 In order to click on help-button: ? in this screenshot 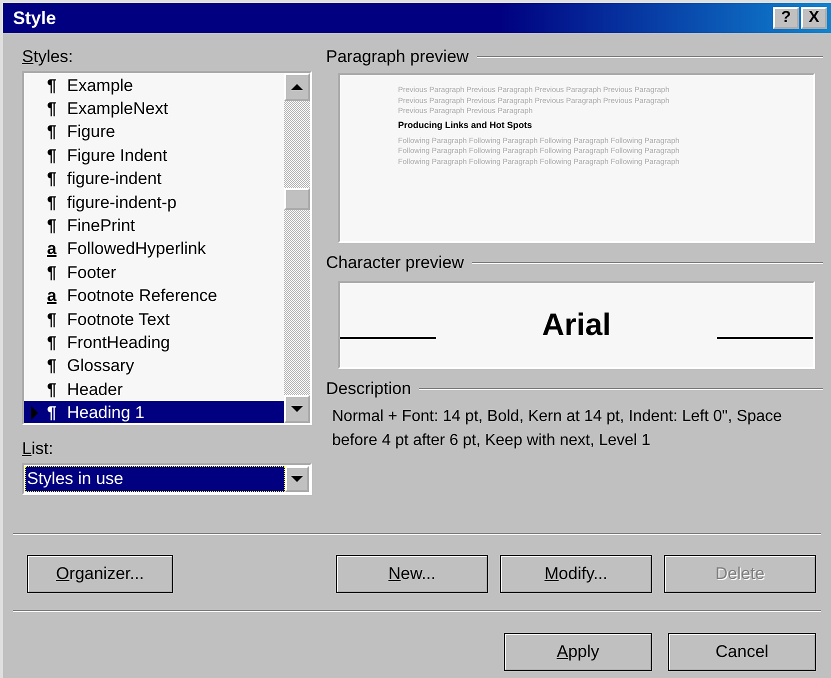, I will do `click(786, 18)`.